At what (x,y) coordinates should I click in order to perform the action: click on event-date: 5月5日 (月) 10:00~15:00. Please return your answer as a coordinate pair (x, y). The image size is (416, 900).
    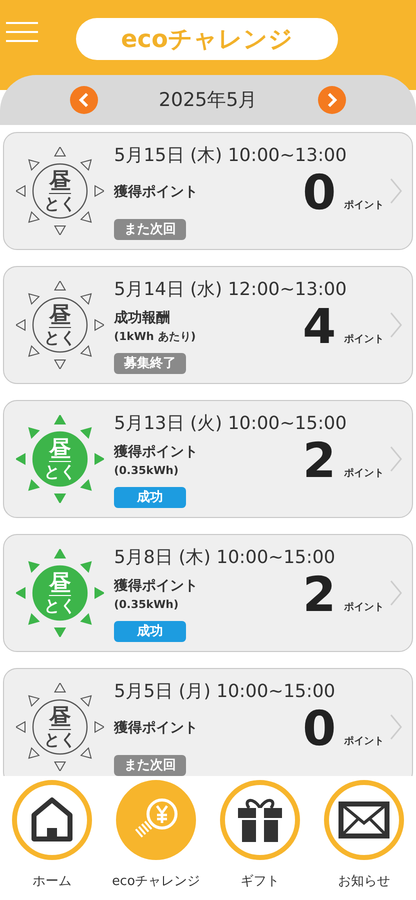
    Looking at the image, I should click on (225, 692).